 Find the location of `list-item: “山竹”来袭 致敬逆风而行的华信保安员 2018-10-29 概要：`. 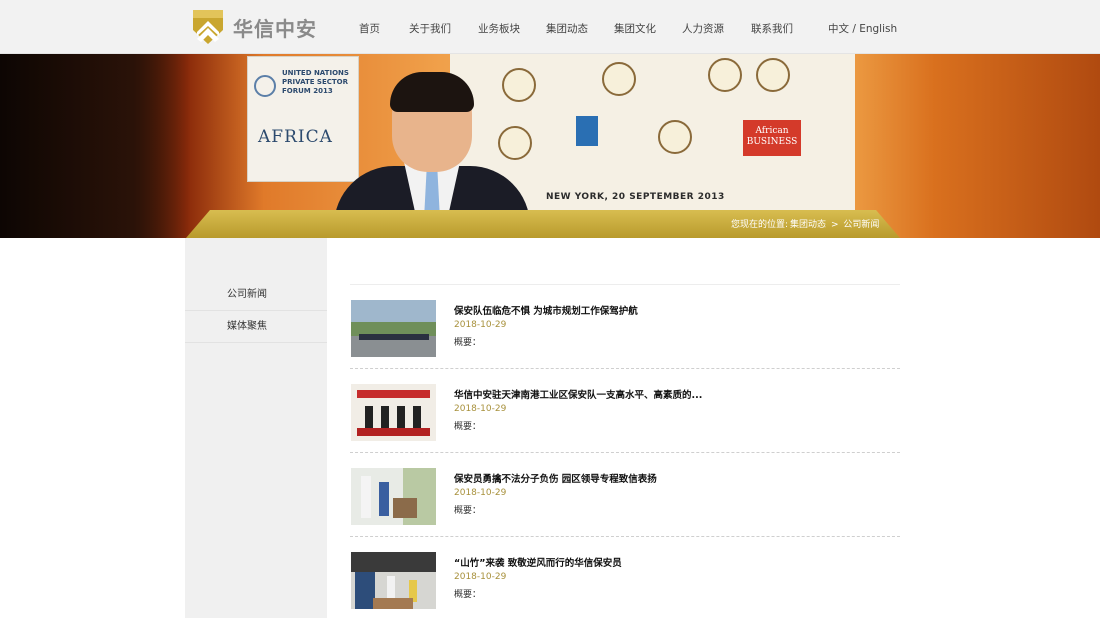

list-item: “山竹”来袭 致敬逆风而行的华信保安员 2018-10-29 概要： is located at coordinates (625, 577).